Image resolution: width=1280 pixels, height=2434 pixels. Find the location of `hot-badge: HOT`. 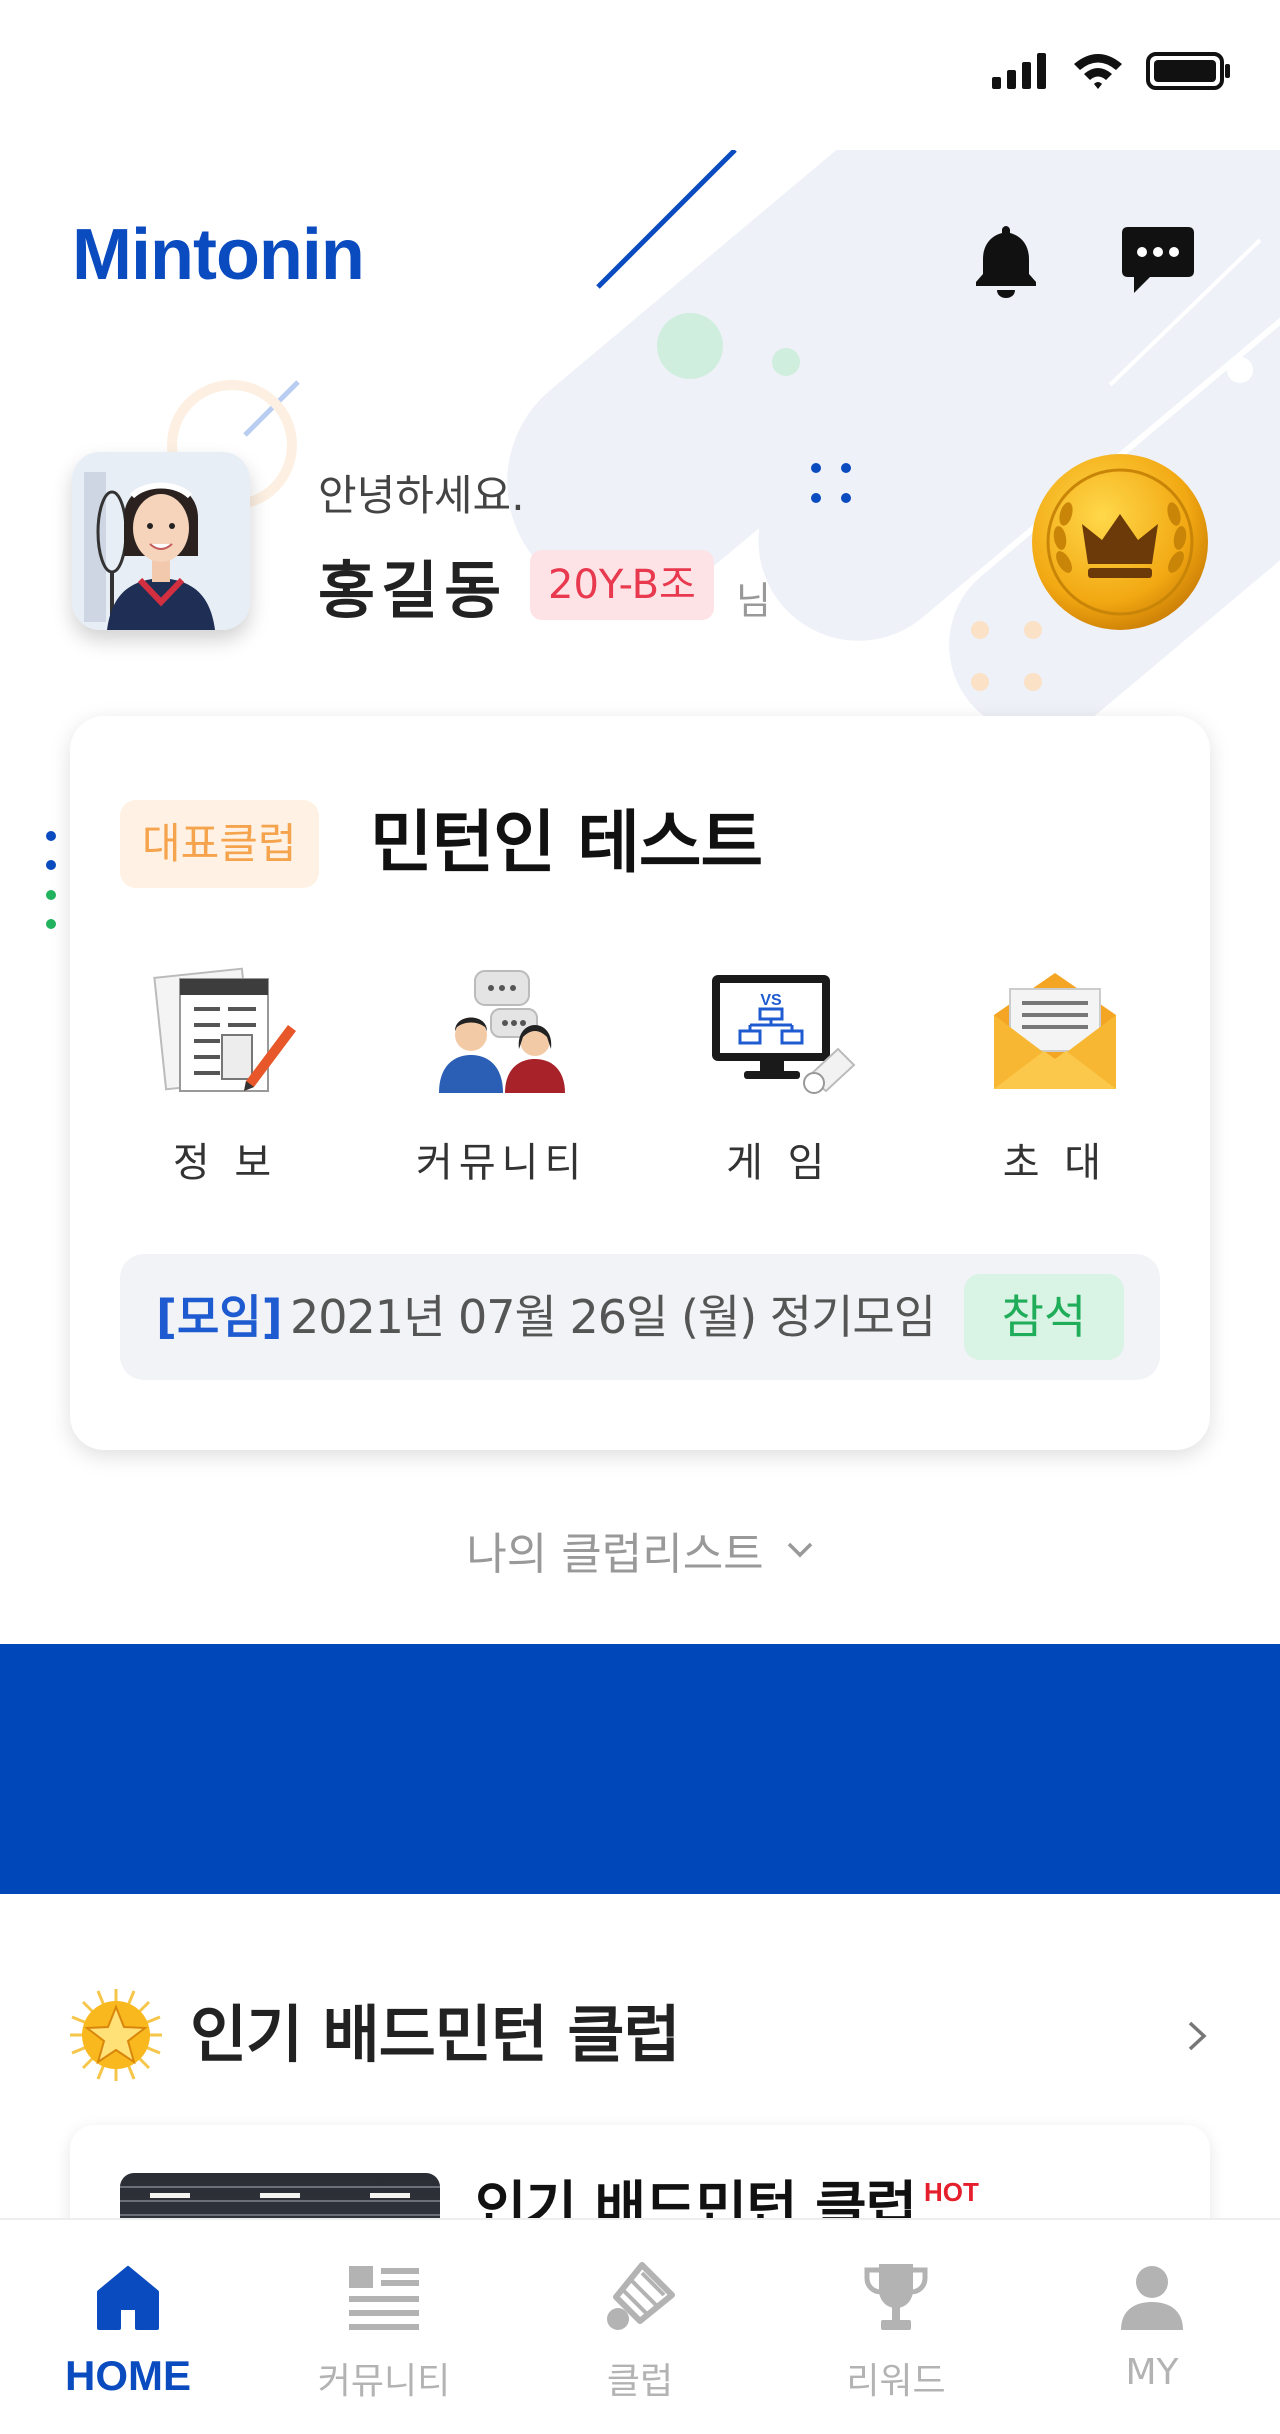

hot-badge: HOT is located at coordinates (951, 2192).